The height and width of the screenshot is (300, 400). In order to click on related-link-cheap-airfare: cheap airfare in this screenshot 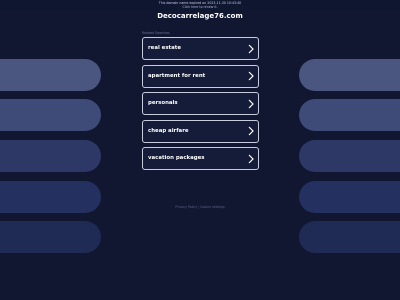, I will do `click(200, 131)`.